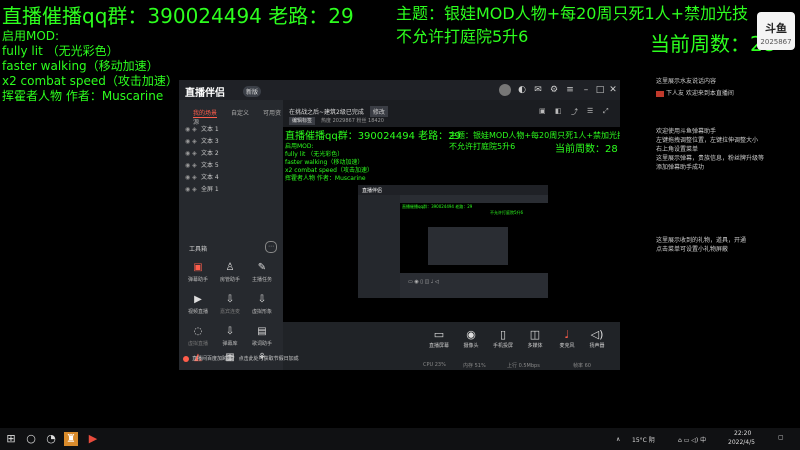 This screenshot has width=800, height=450. Describe the element at coordinates (83, 96) in the screenshot. I see `overlay-mod-item: 挥霍者人物 作者：Muscarine` at that location.